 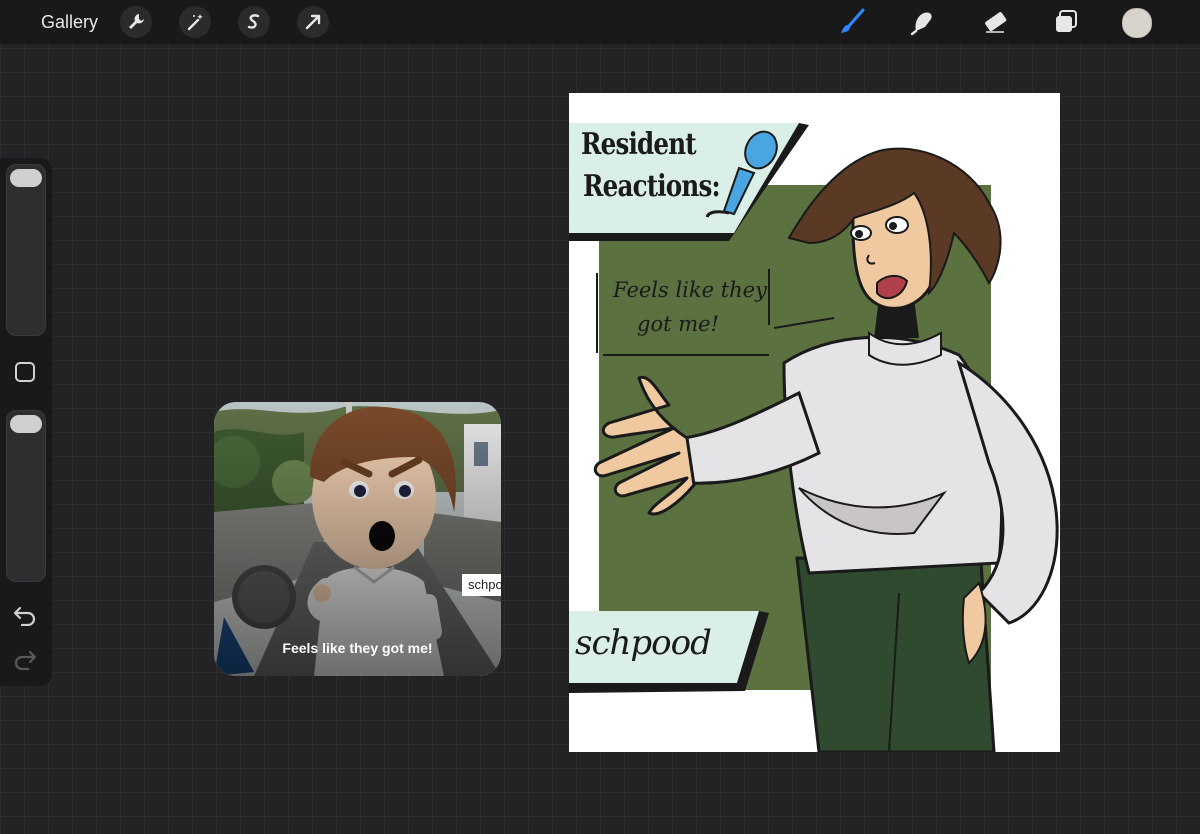 I want to click on transform-arrow-icon, so click(x=313, y=22).